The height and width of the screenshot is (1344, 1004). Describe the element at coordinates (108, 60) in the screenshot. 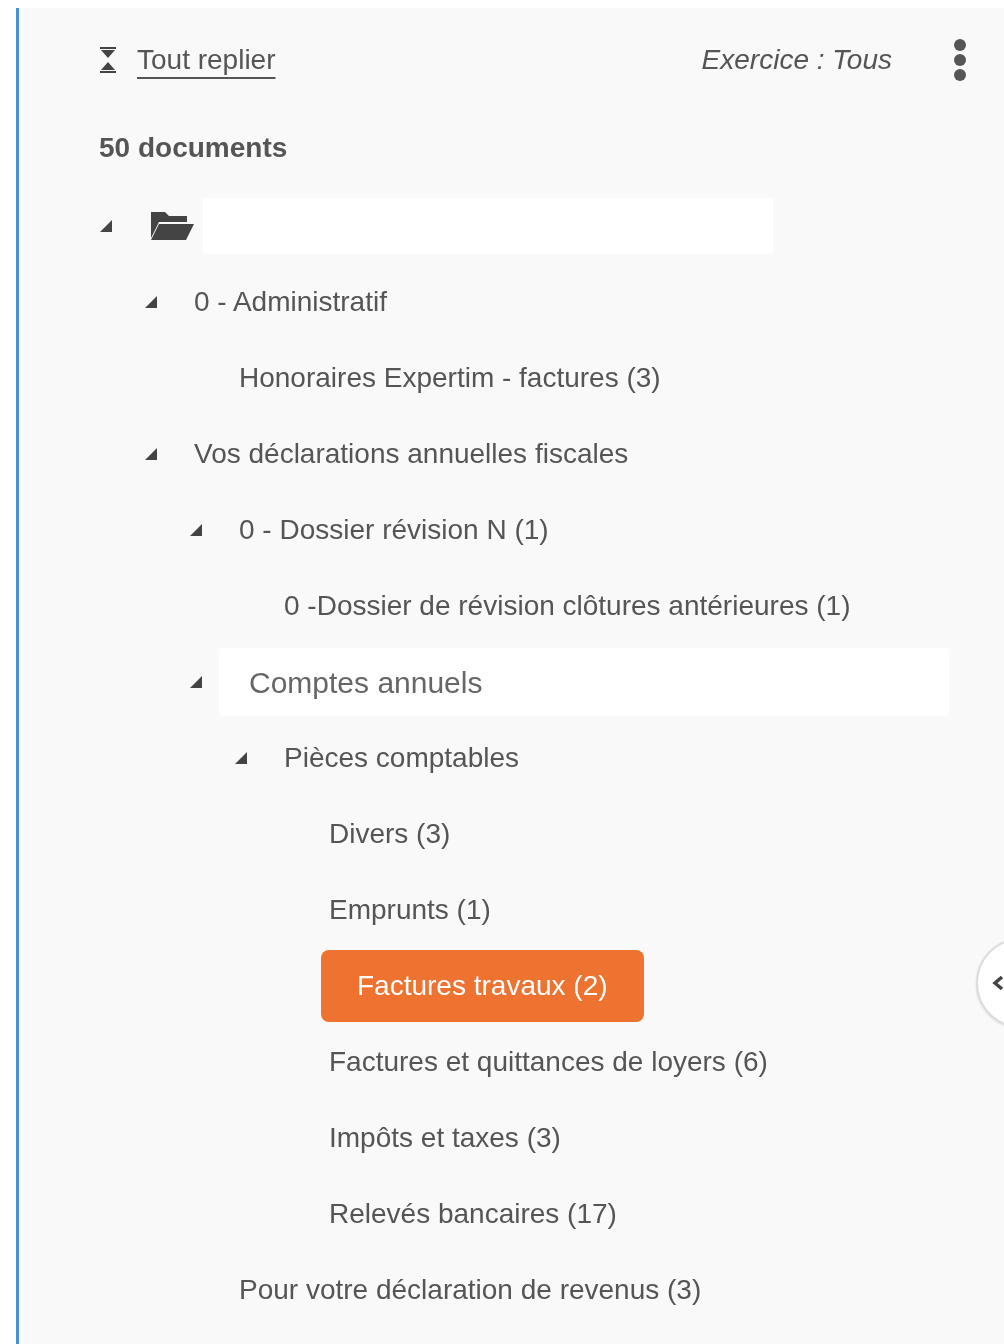

I see `collapse-all-icon` at that location.